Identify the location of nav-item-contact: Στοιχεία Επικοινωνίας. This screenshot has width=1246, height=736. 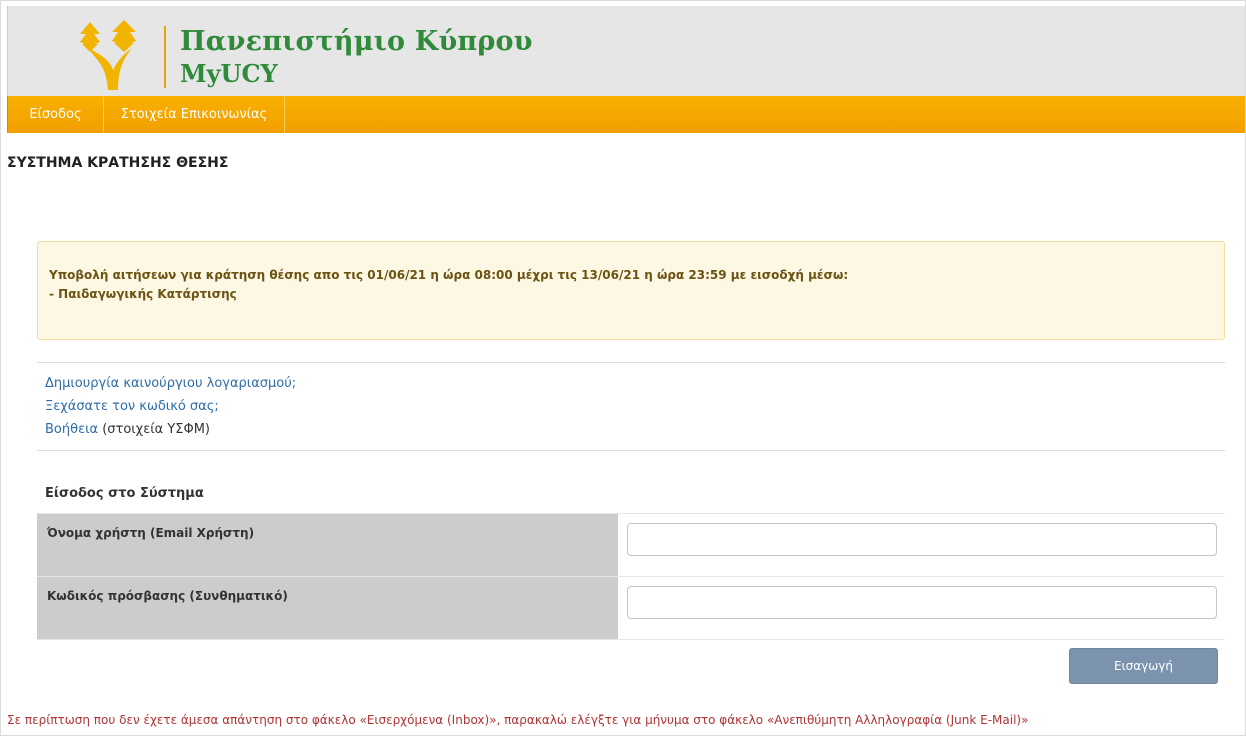
(194, 114).